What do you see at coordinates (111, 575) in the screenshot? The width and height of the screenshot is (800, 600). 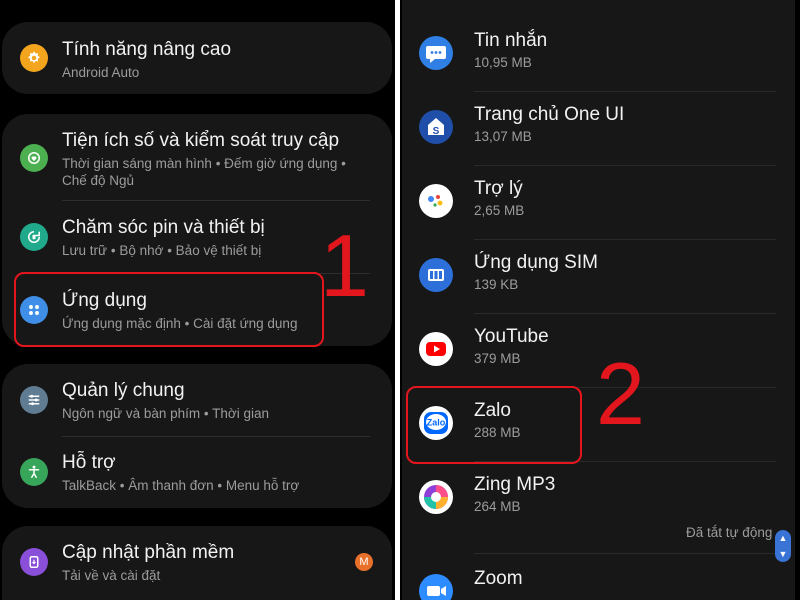 I see `software-update-subtitle: Tải về và cài đặt` at bounding box center [111, 575].